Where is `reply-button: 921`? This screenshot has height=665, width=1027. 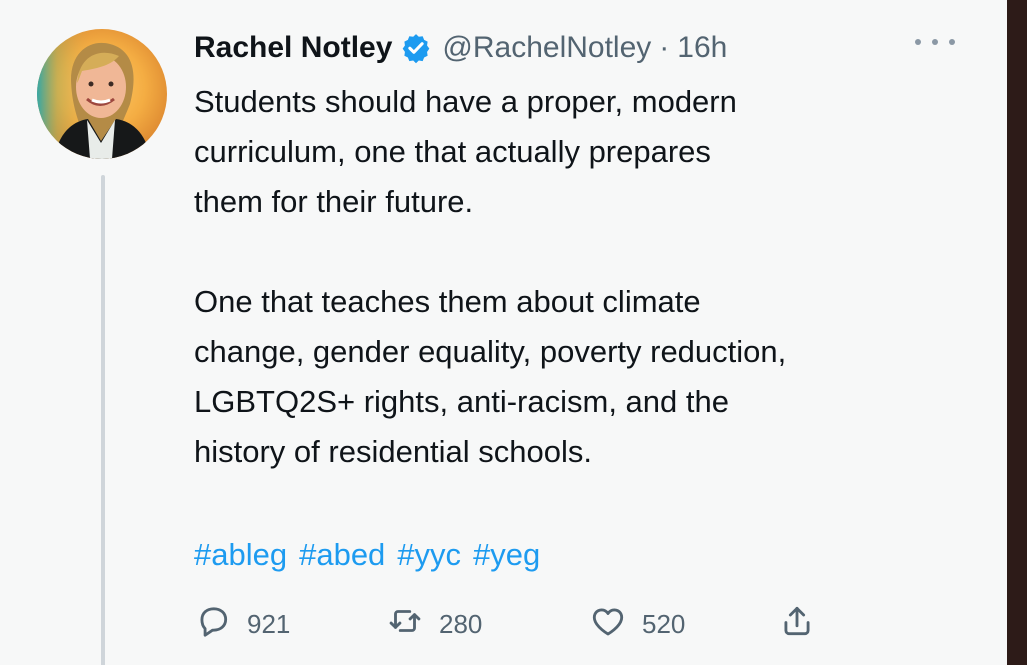
reply-button: 921 is located at coordinates (242, 624).